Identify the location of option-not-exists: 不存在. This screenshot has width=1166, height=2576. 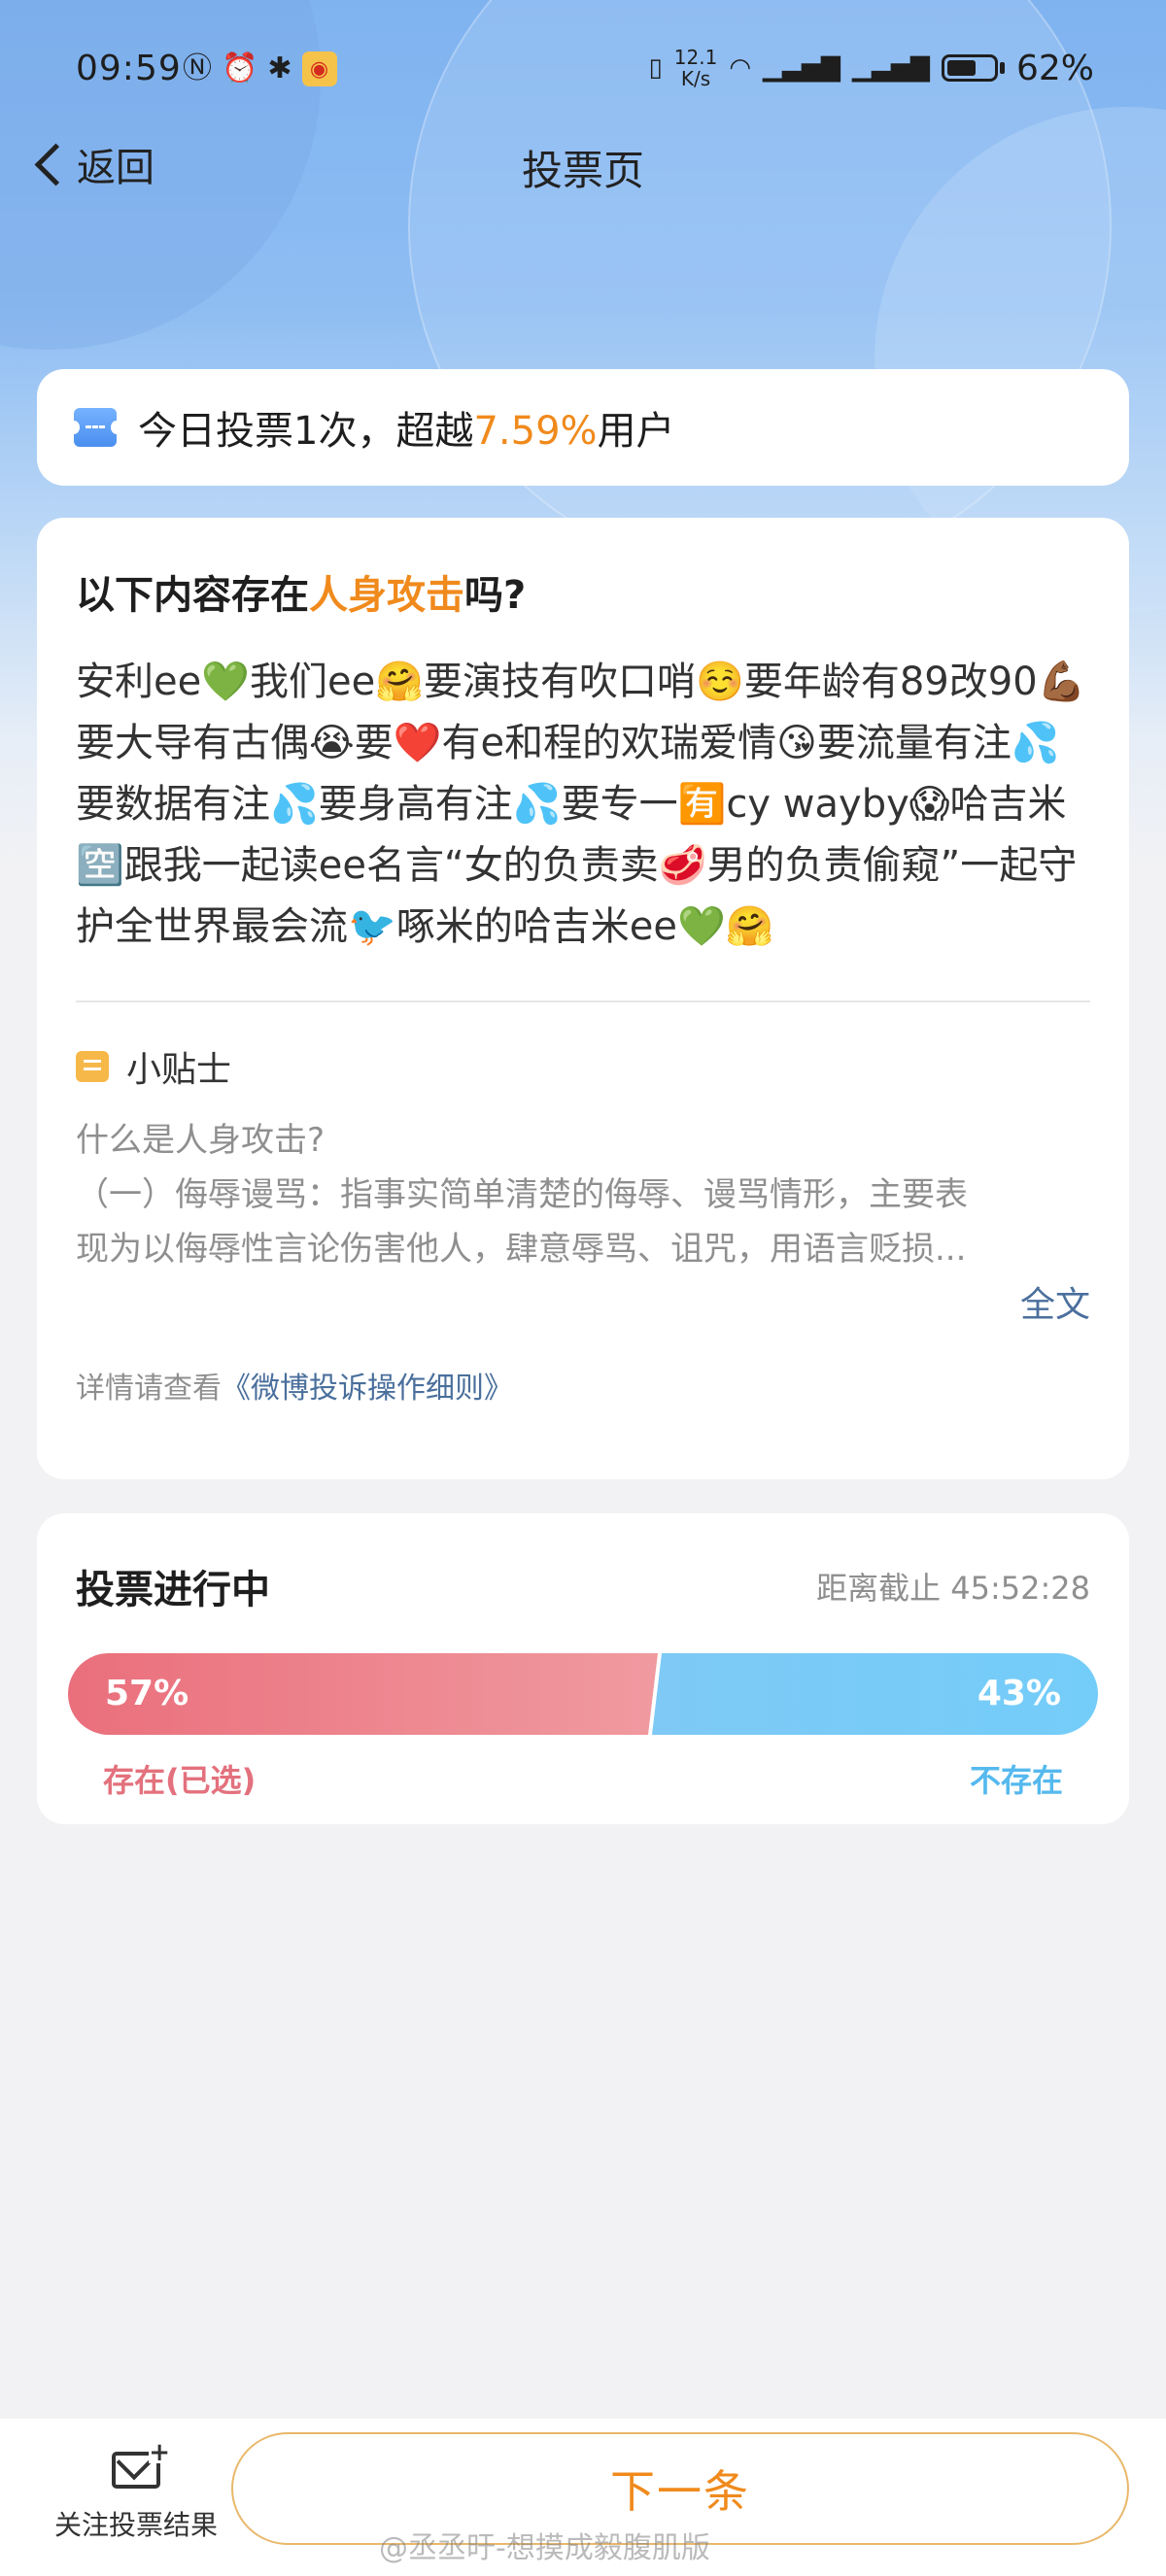
(1017, 1778).